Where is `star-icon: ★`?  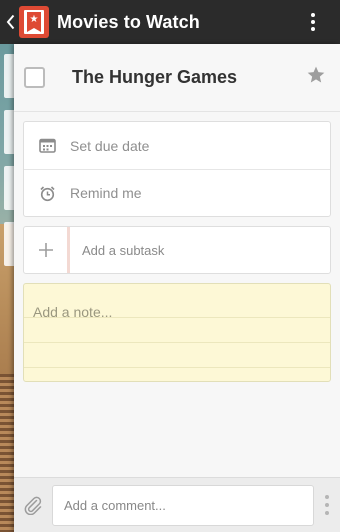
star-icon: ★ is located at coordinates (34, 19).